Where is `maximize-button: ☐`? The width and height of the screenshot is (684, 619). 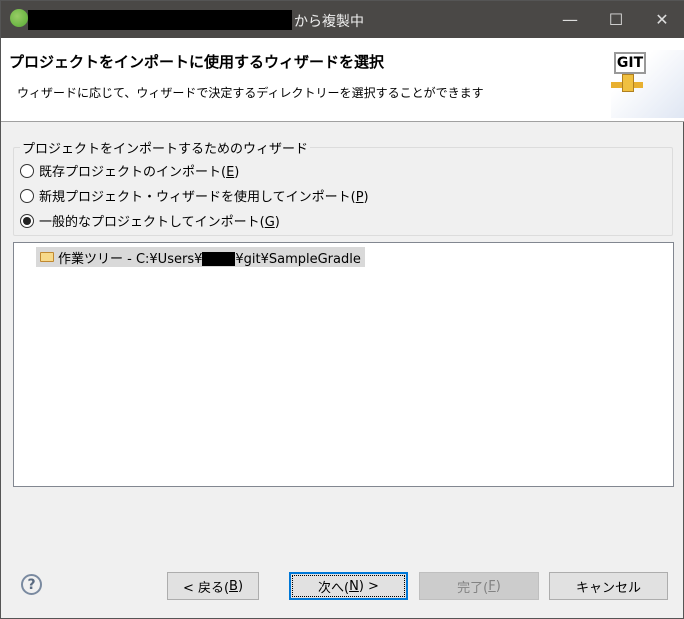 maximize-button: ☐ is located at coordinates (616, 19).